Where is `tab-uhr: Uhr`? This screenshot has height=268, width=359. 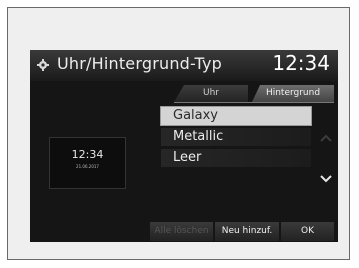 tab-uhr: Uhr is located at coordinates (211, 93).